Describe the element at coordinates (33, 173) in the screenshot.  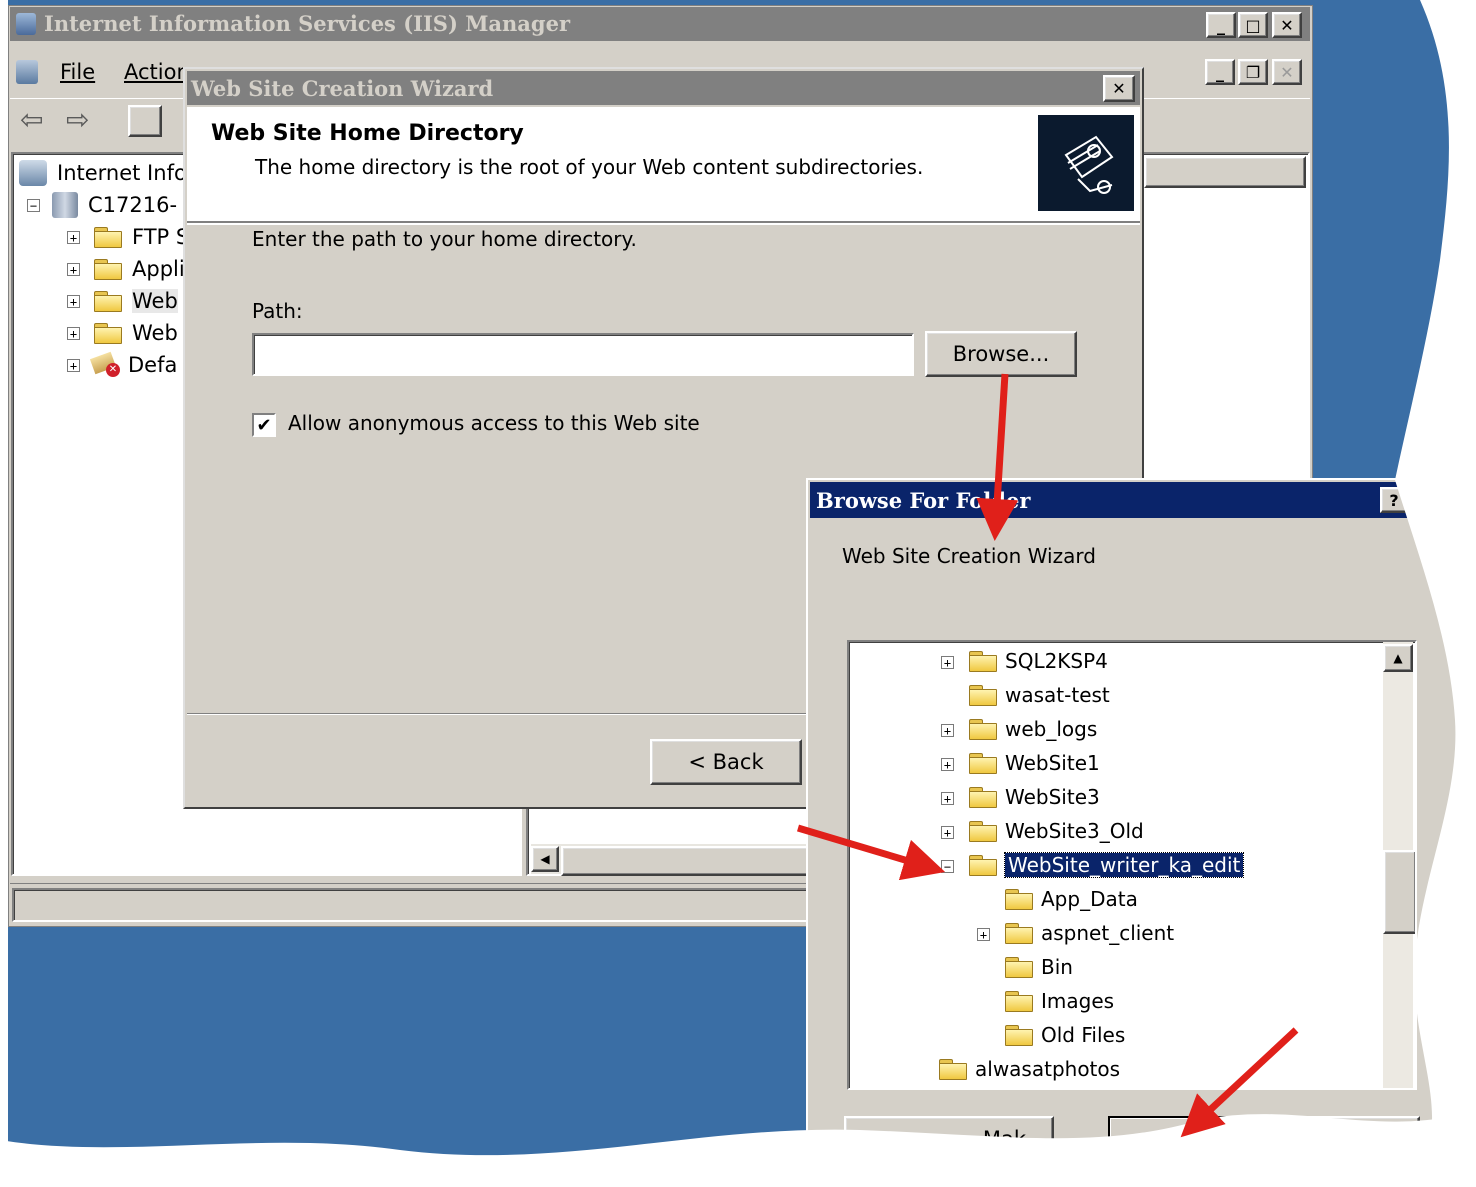
I see `iis-root-icon` at that location.